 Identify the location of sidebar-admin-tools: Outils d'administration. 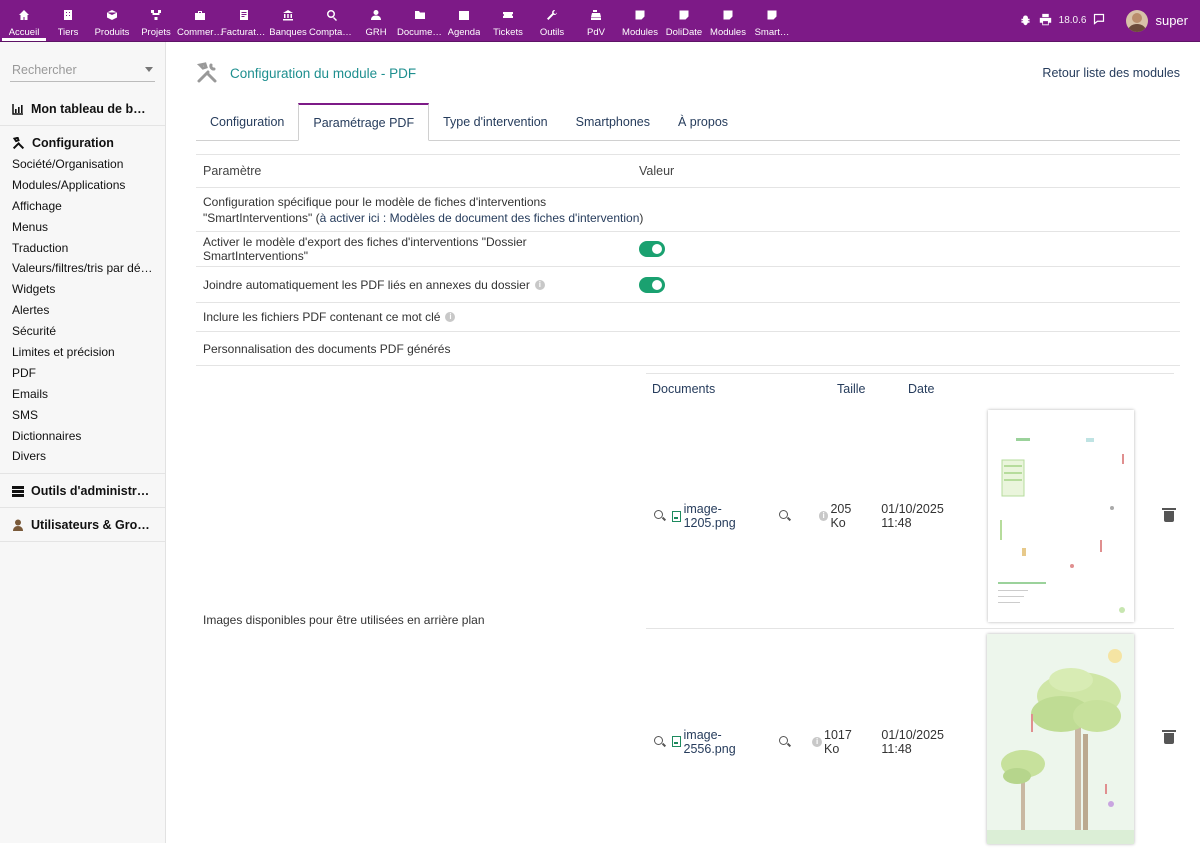
(82, 491).